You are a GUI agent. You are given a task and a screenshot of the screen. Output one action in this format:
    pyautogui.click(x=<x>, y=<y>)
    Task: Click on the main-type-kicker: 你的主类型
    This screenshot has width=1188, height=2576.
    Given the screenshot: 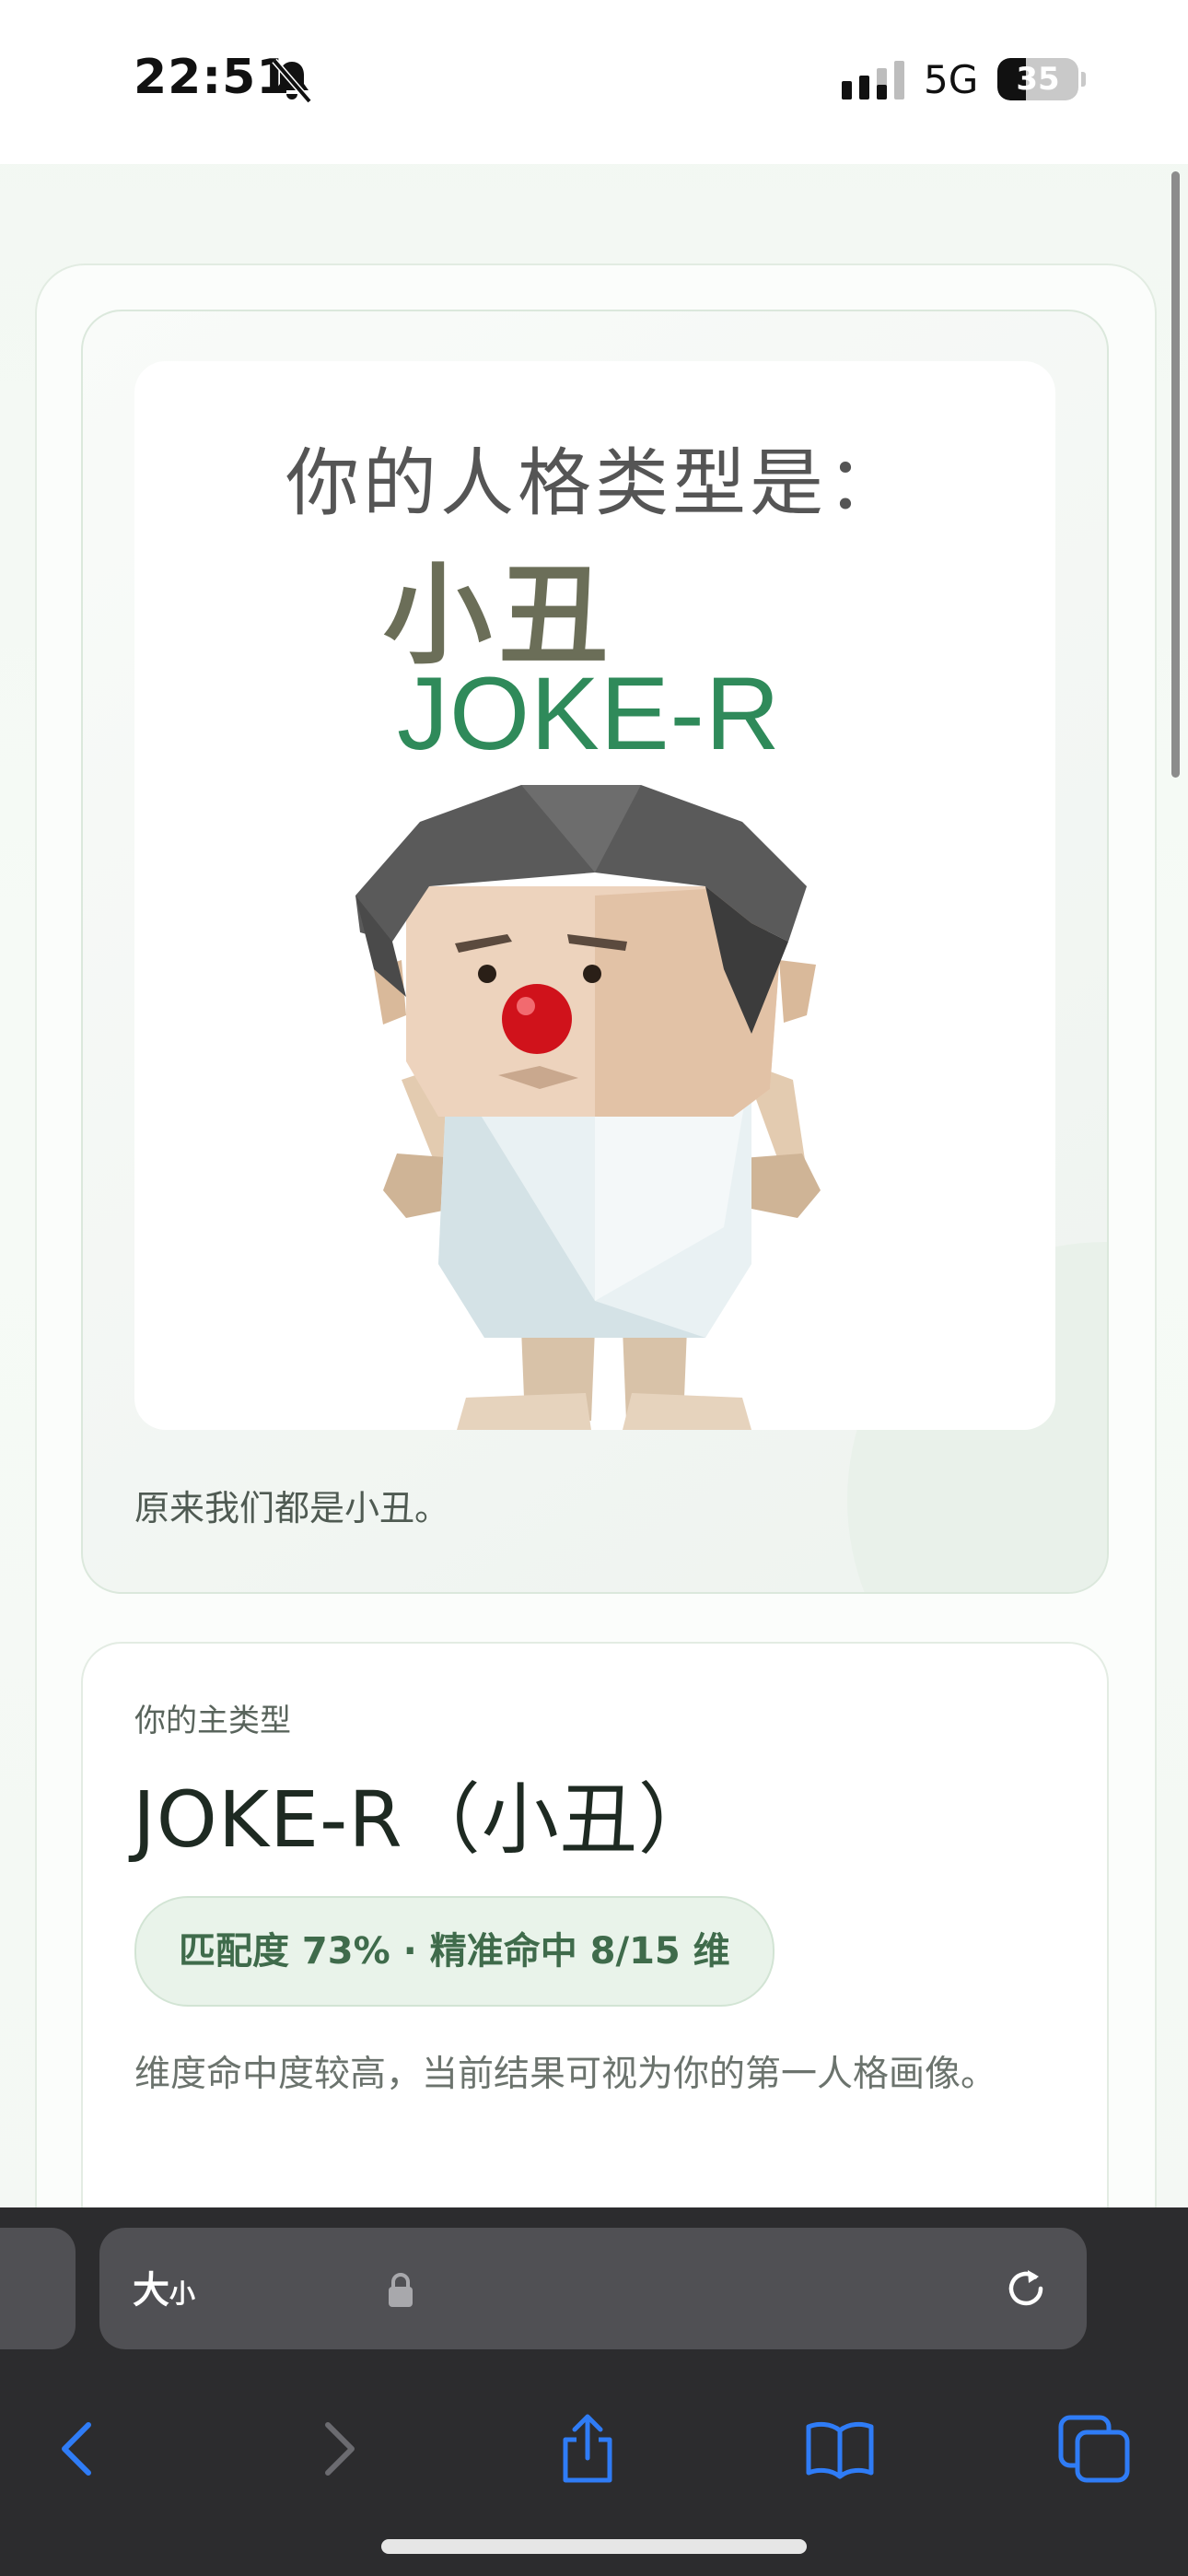 What is the action you would take?
    pyautogui.click(x=212, y=1721)
    